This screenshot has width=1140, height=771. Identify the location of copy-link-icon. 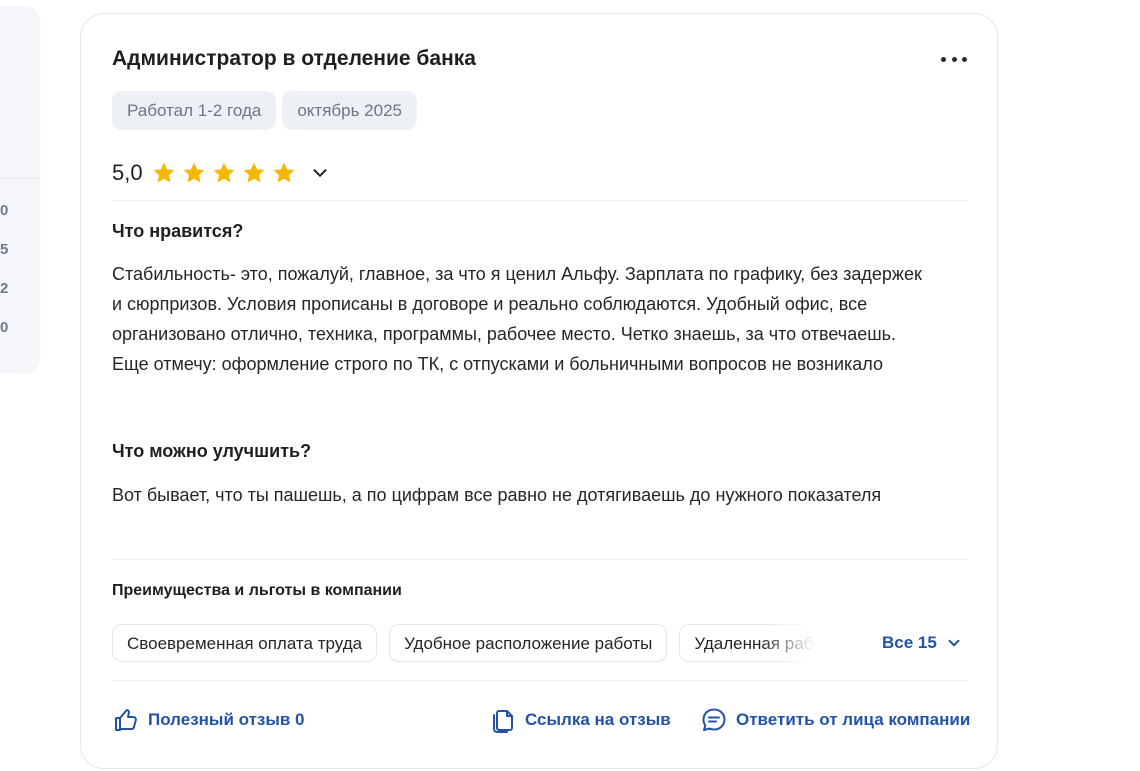
(503, 721).